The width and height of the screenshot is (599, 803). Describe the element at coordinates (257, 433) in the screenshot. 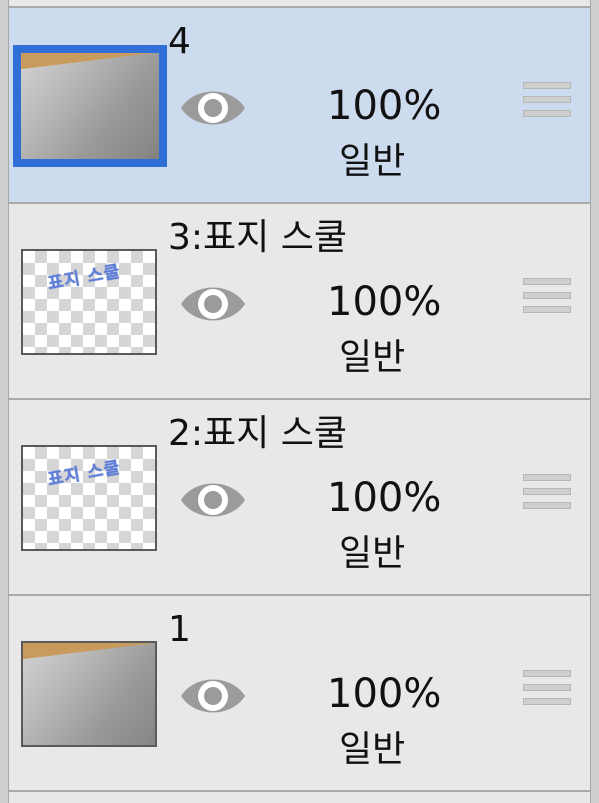

I see `layer-name: 2:표지 스쿨` at that location.